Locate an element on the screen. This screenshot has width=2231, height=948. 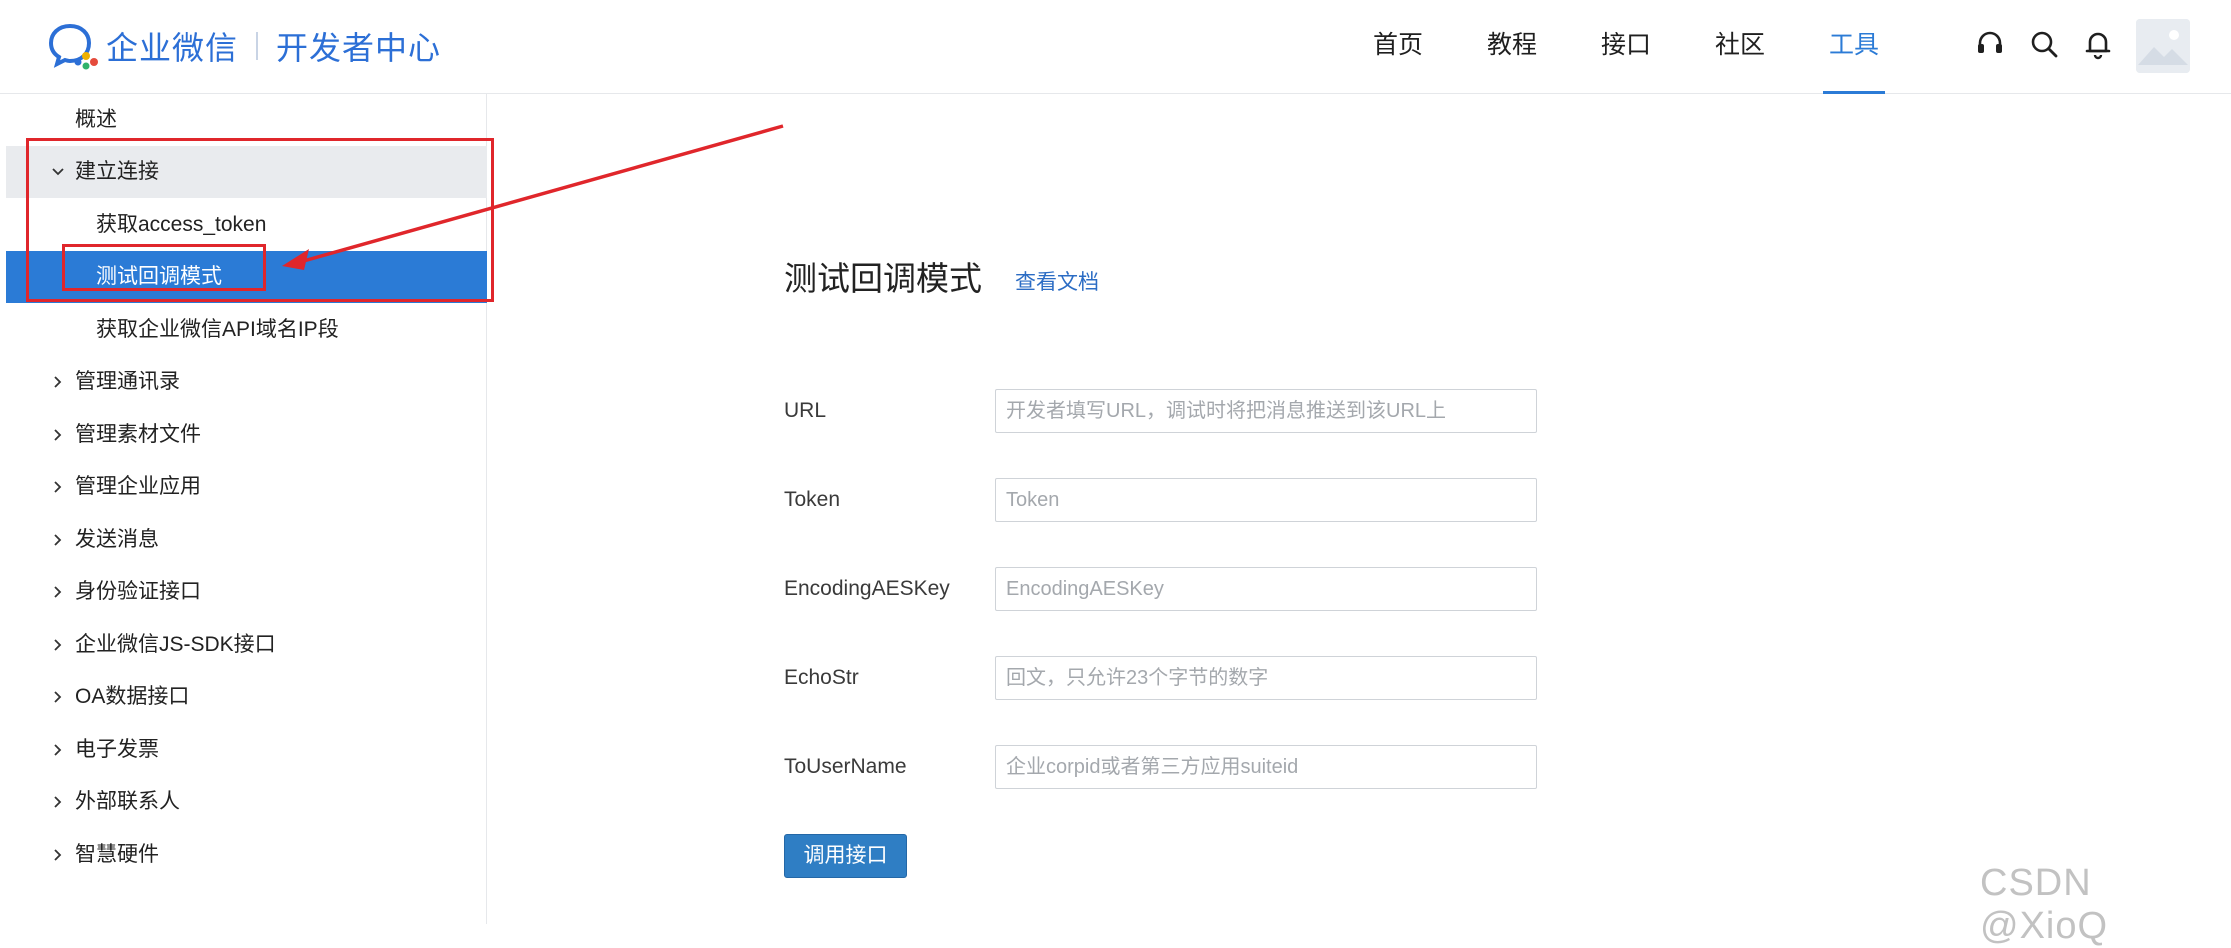
sidebar-item-access-token: 获取access_token is located at coordinates (246, 225).